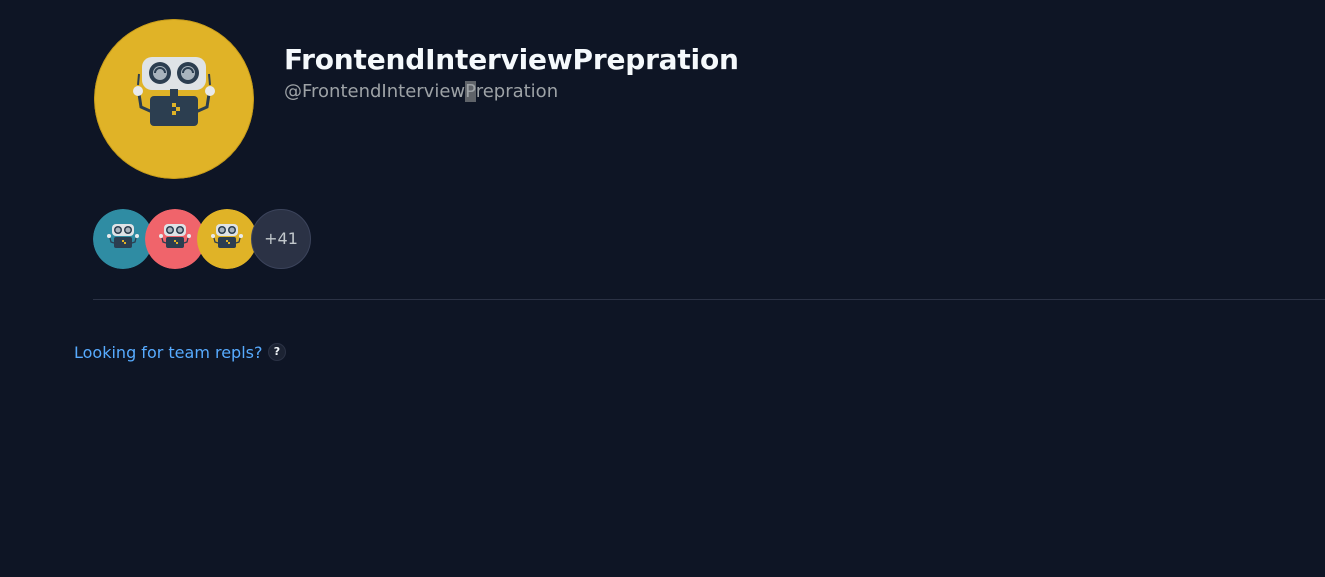 Image resolution: width=1325 pixels, height=577 pixels. What do you see at coordinates (168, 353) in the screenshot?
I see `team-repls-link: Looking for team repls?` at bounding box center [168, 353].